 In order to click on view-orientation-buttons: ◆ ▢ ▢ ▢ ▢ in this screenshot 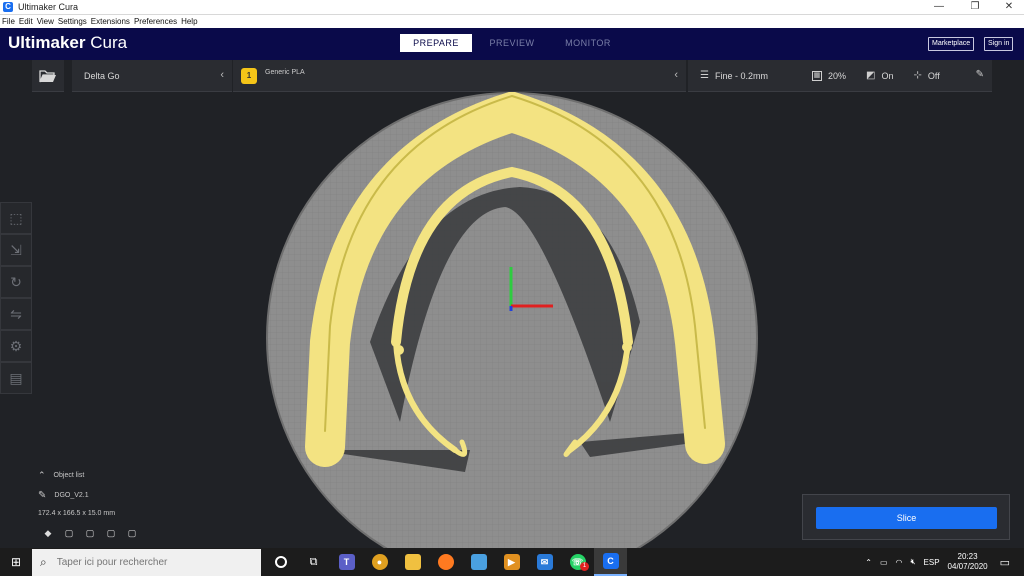, I will do `click(94, 533)`.